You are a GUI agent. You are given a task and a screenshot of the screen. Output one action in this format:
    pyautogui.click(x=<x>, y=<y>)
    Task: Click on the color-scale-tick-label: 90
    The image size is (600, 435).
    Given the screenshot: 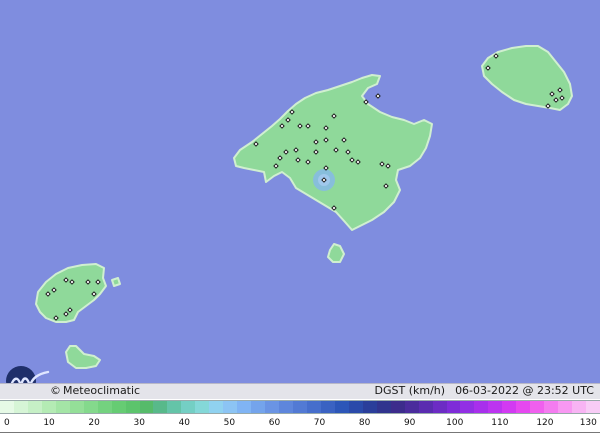 What is the action you would take?
    pyautogui.click(x=409, y=423)
    